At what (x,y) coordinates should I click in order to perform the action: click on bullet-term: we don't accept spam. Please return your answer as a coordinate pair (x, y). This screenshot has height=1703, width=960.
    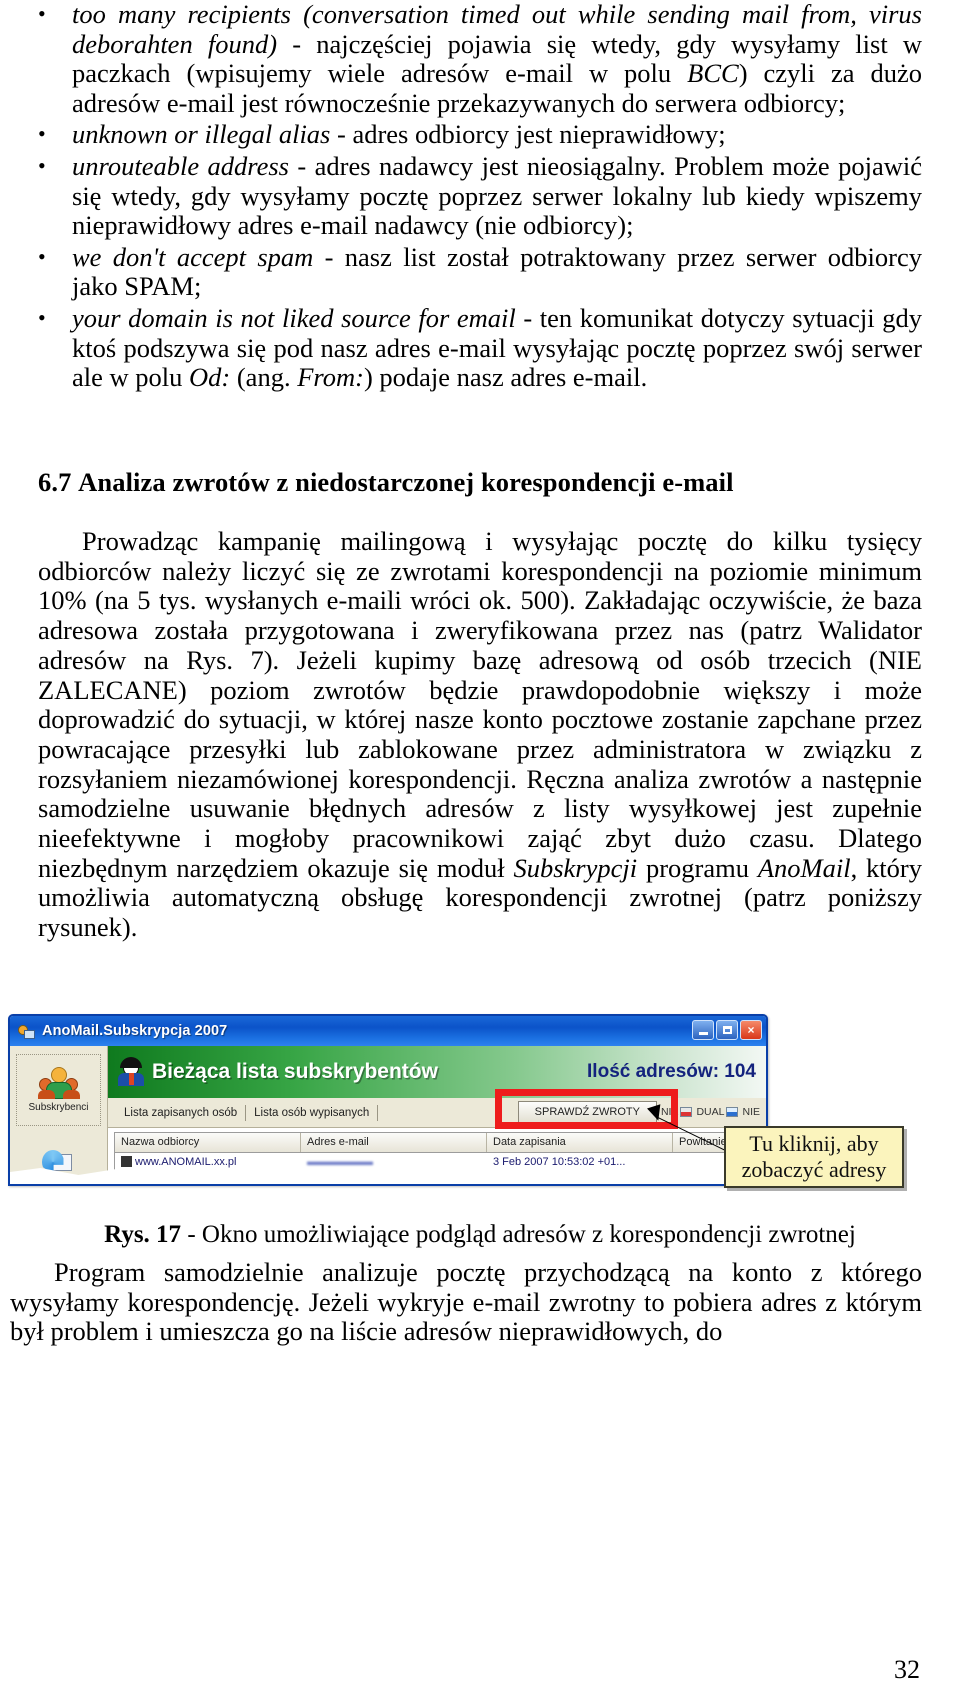
    Looking at the image, I should click on (193, 256).